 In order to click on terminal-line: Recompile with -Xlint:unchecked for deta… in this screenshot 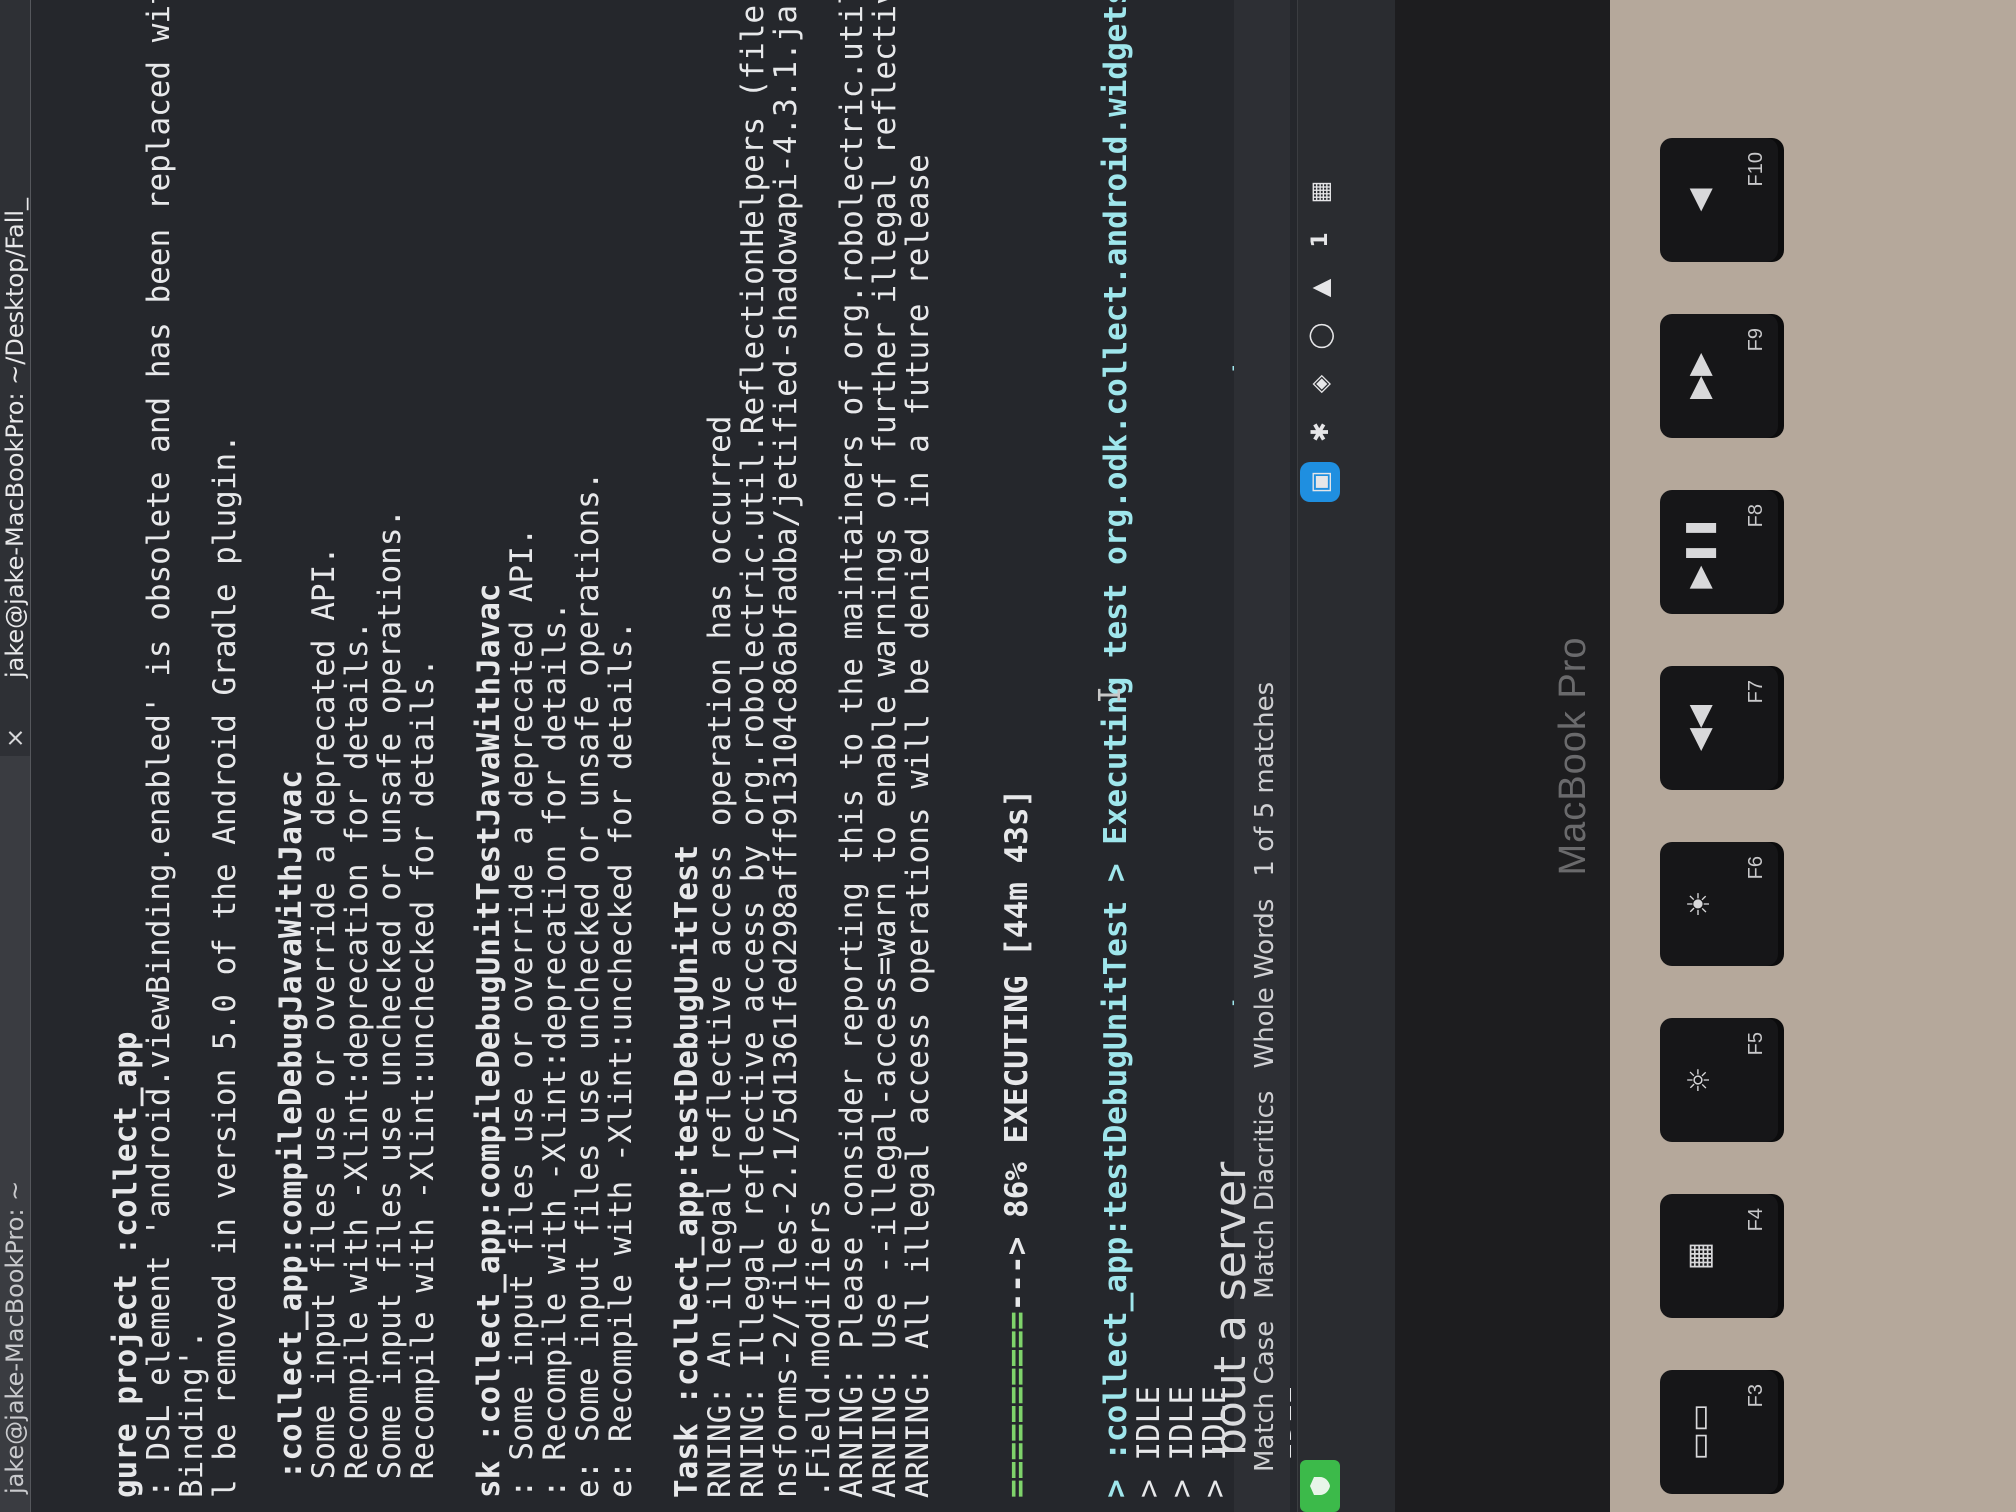, I will do `click(423, 1078)`.